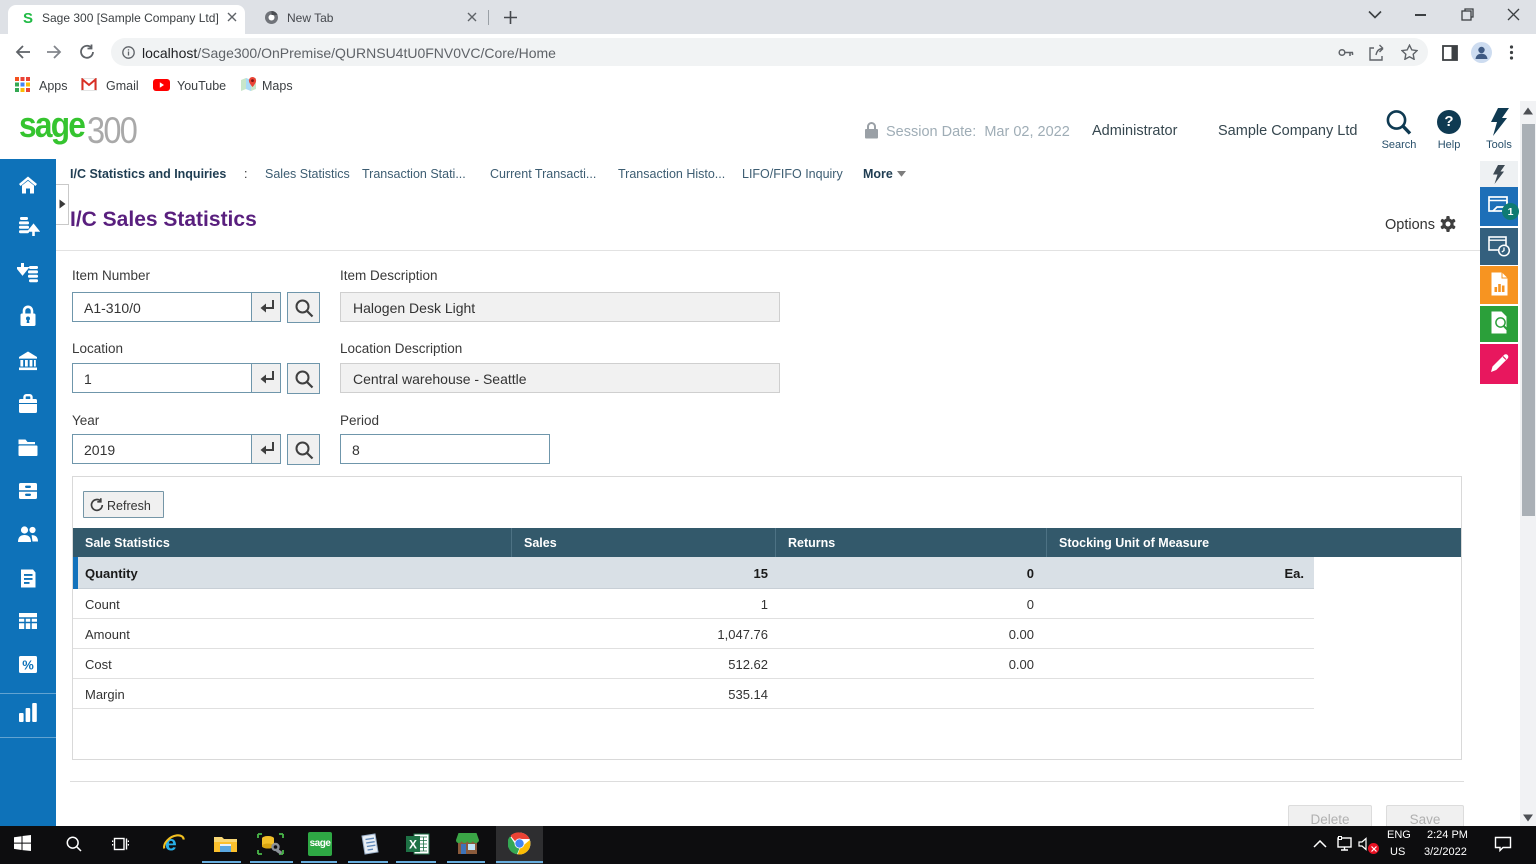  I want to click on svg-text: X, so click(413, 845).